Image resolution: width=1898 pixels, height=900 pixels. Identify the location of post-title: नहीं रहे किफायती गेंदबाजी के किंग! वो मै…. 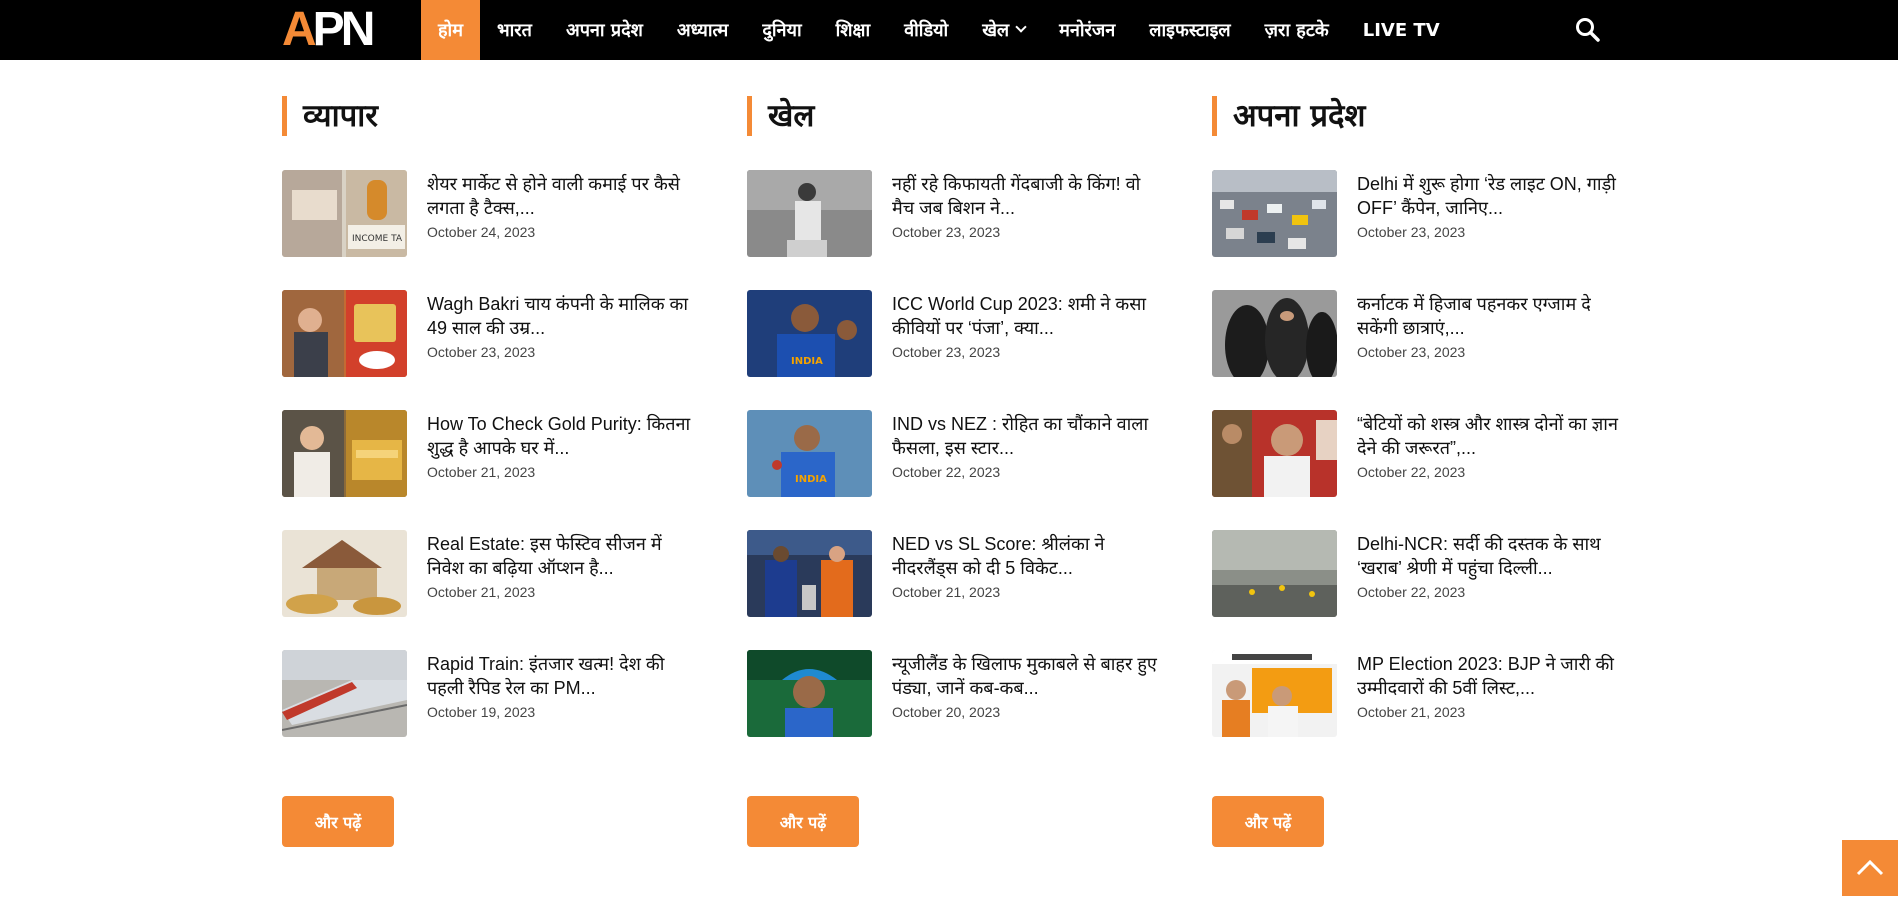
(1027, 196).